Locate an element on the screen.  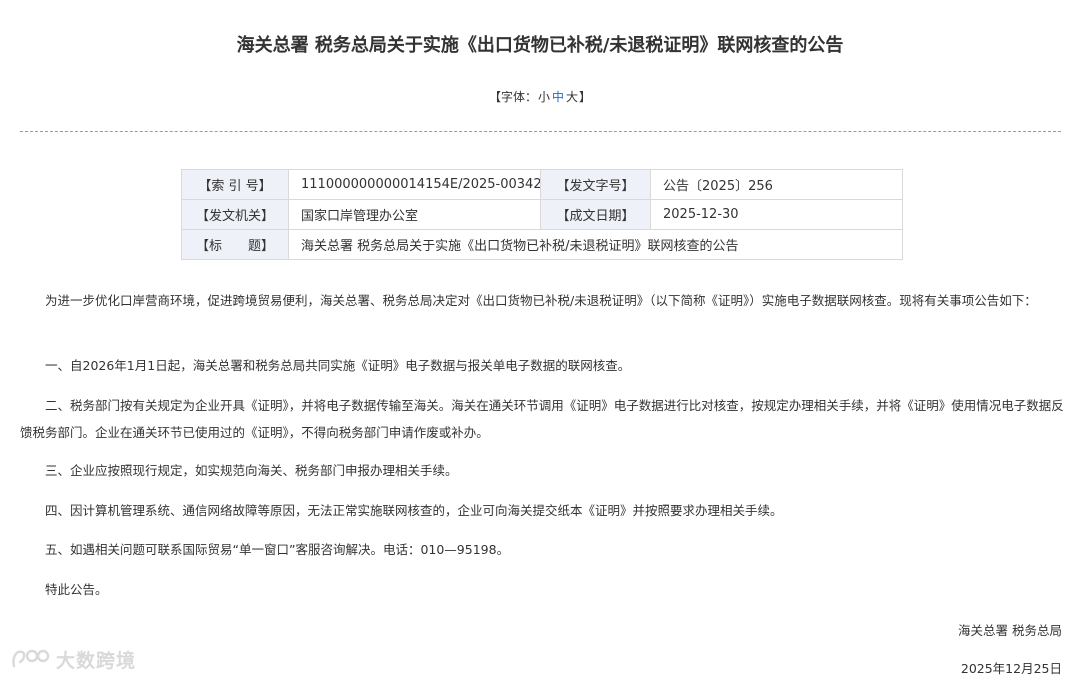
page-title: 海关总署 税务总局关于实施《出口货物已补税/未退税证明》联网核查的公告 is located at coordinates (540, 45).